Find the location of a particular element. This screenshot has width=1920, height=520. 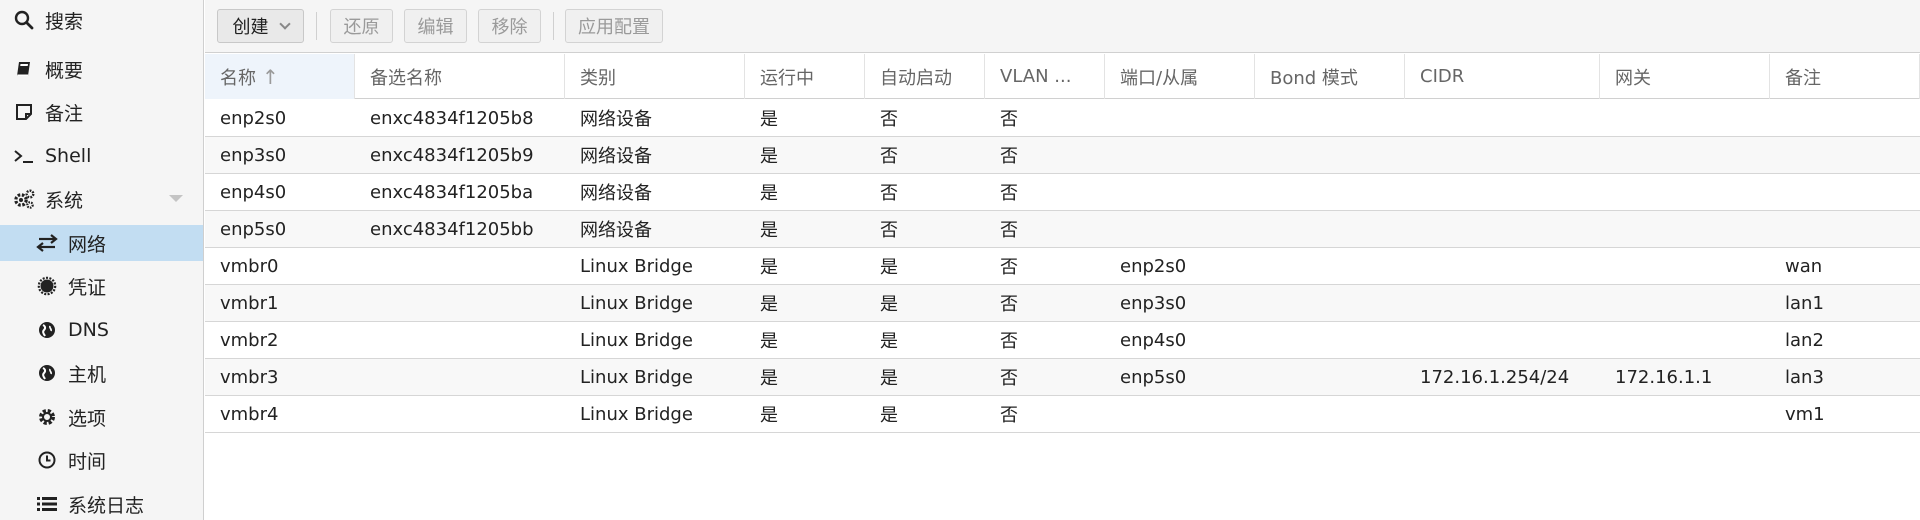

revert-label: 还原 is located at coordinates (361, 27).